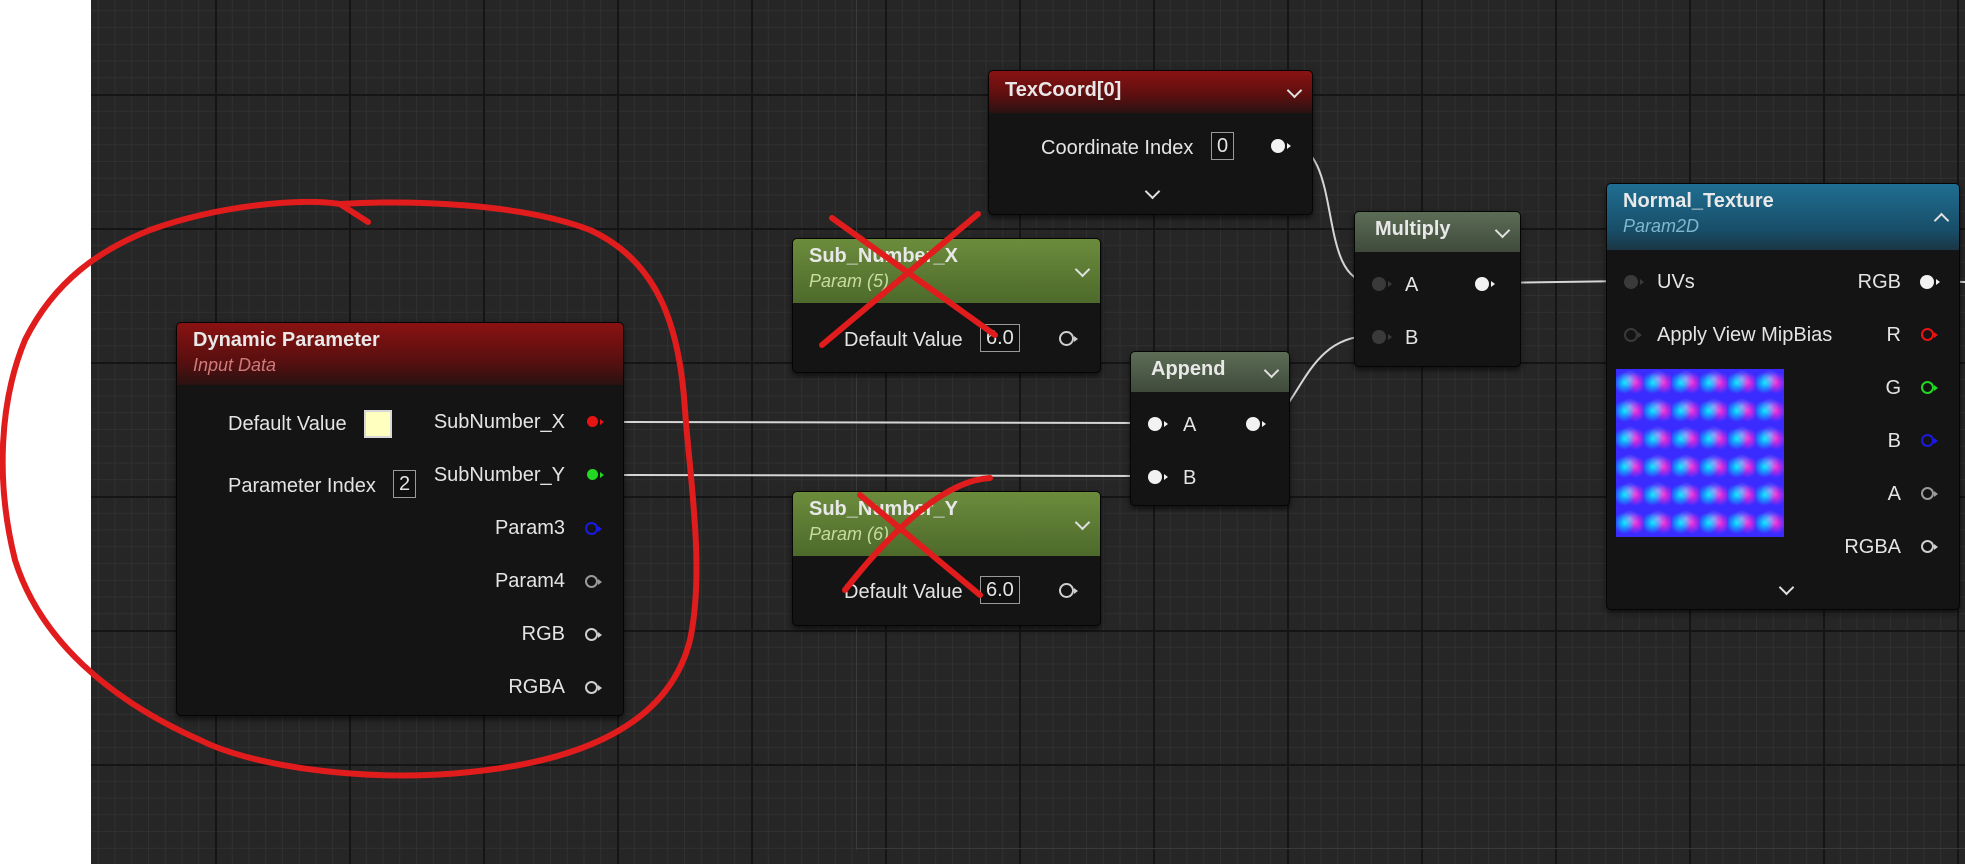  I want to click on output-param4-label: Param4, so click(529, 581).